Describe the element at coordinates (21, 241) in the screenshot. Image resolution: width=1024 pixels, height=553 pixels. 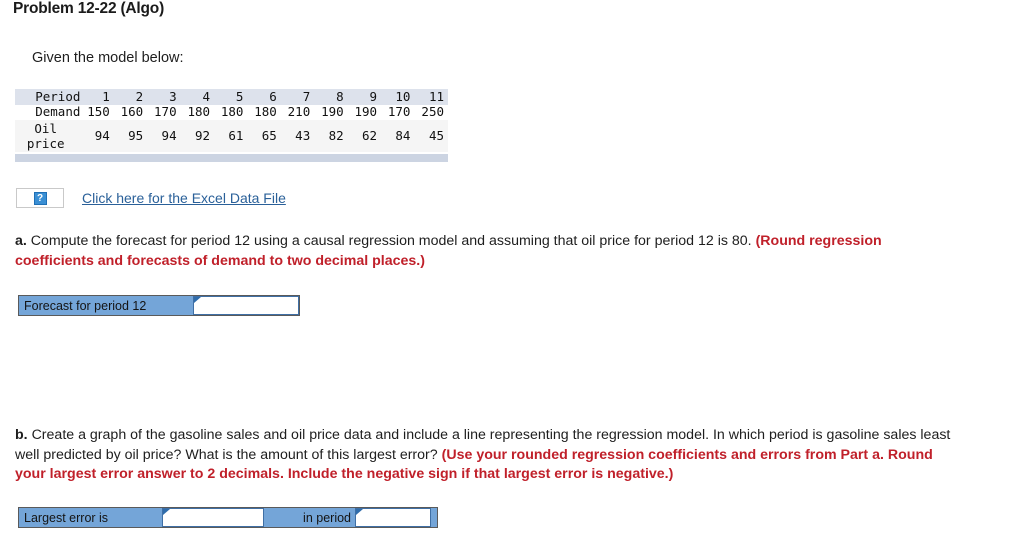
I see `question-a-label: a.` at that location.